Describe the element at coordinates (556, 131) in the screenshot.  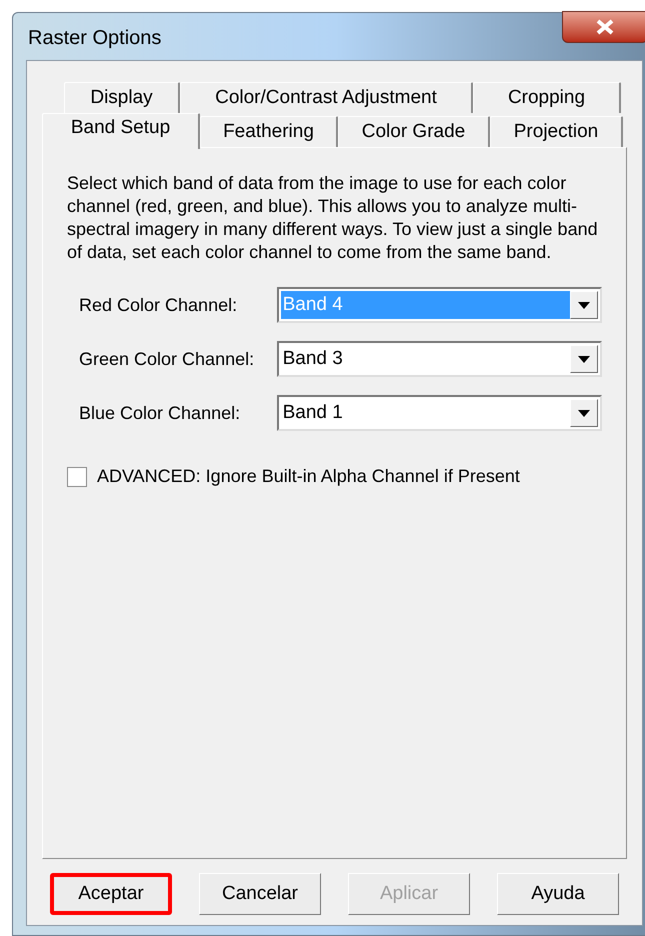
I see `tab: Projection` at that location.